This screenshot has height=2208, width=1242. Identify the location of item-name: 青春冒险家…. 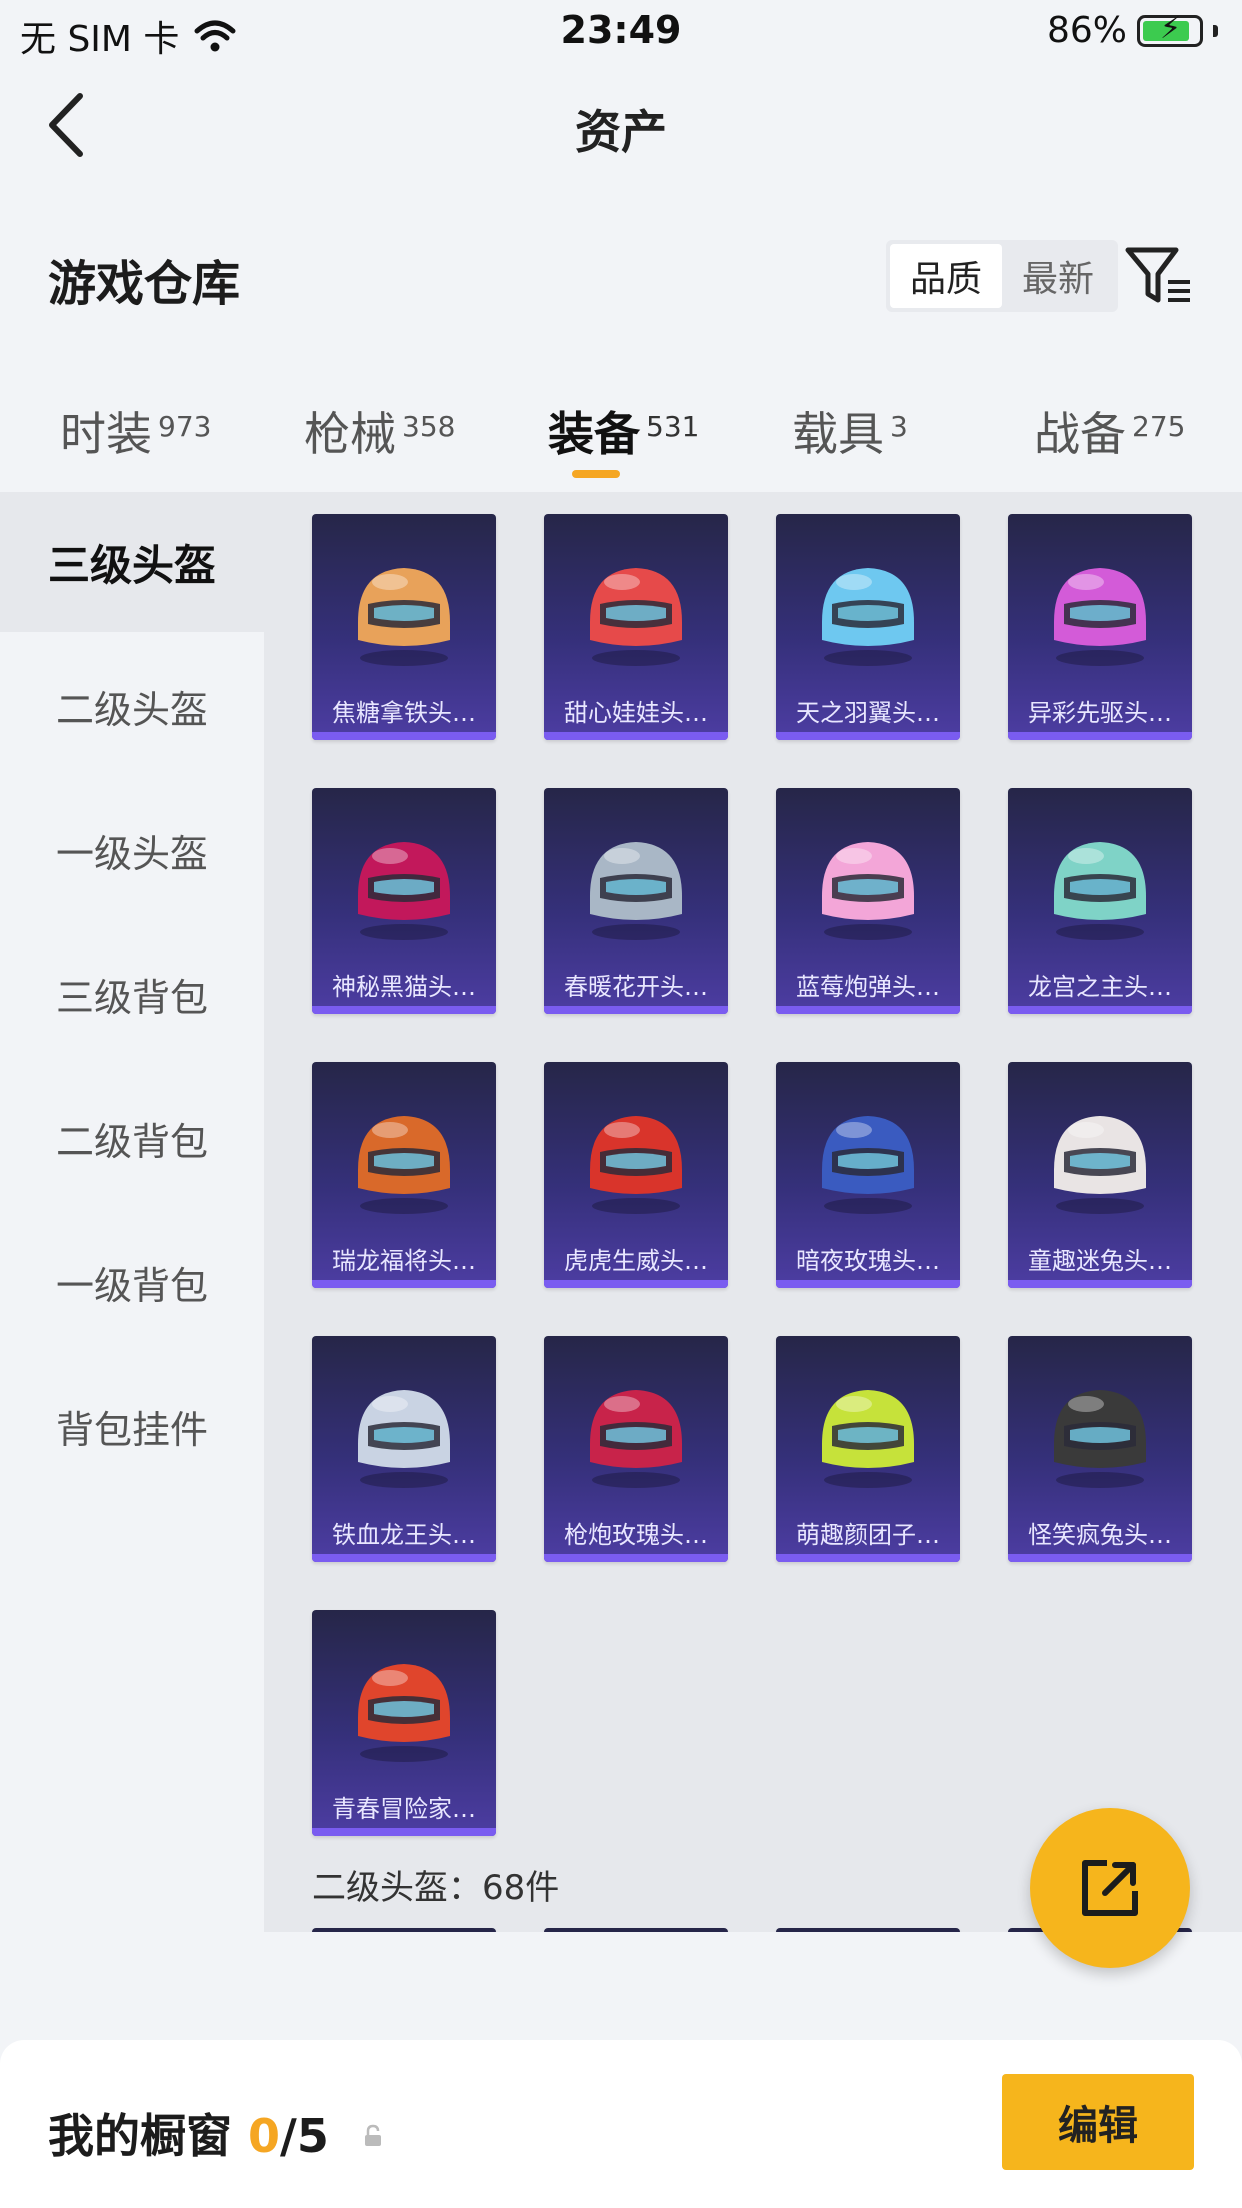
(404, 1808).